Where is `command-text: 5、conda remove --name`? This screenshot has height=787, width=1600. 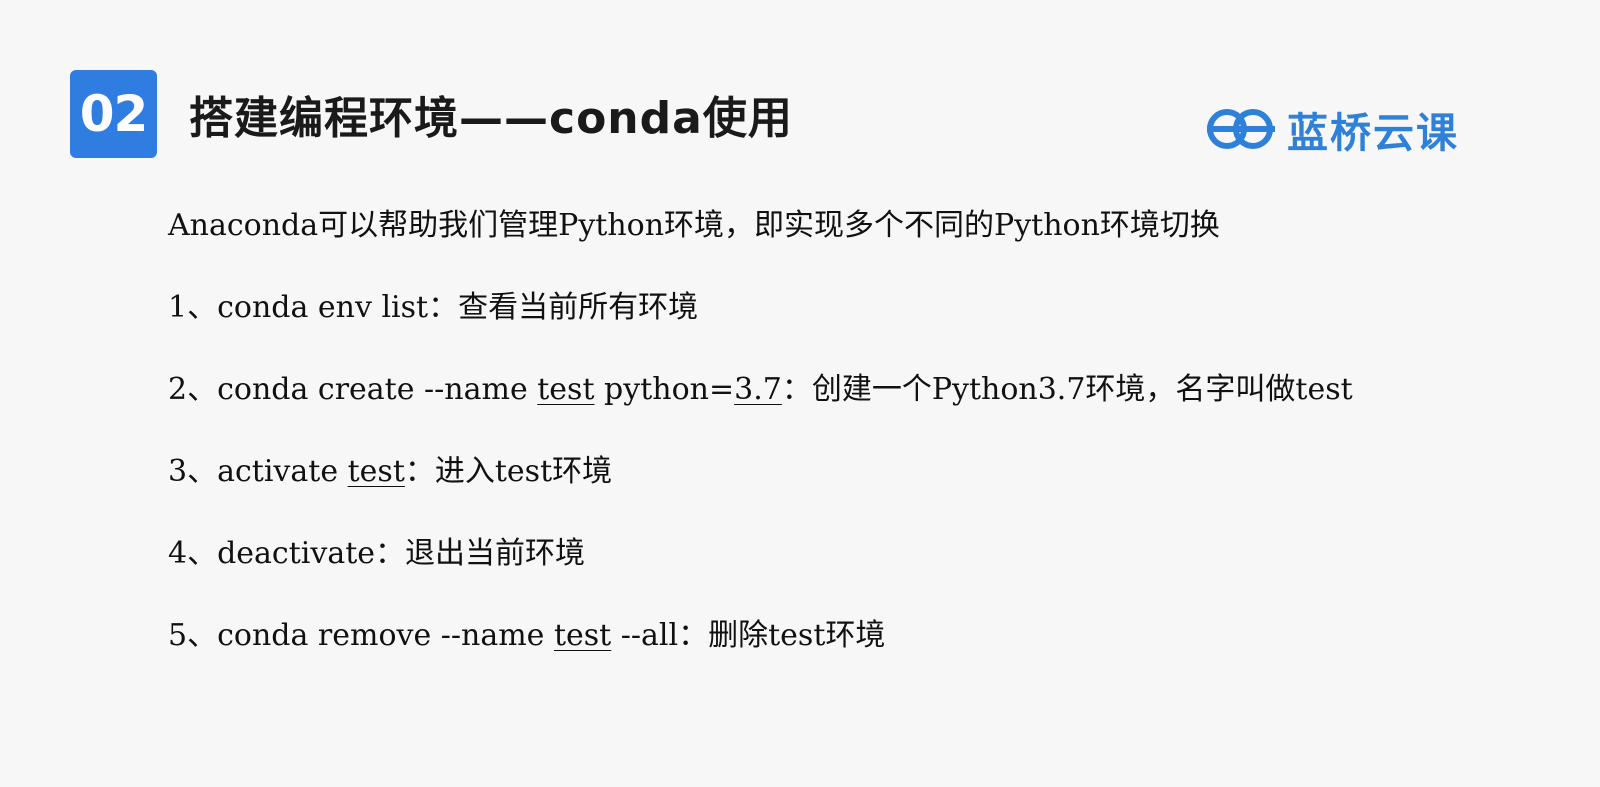 command-text: 5、conda remove --name is located at coordinates (361, 635).